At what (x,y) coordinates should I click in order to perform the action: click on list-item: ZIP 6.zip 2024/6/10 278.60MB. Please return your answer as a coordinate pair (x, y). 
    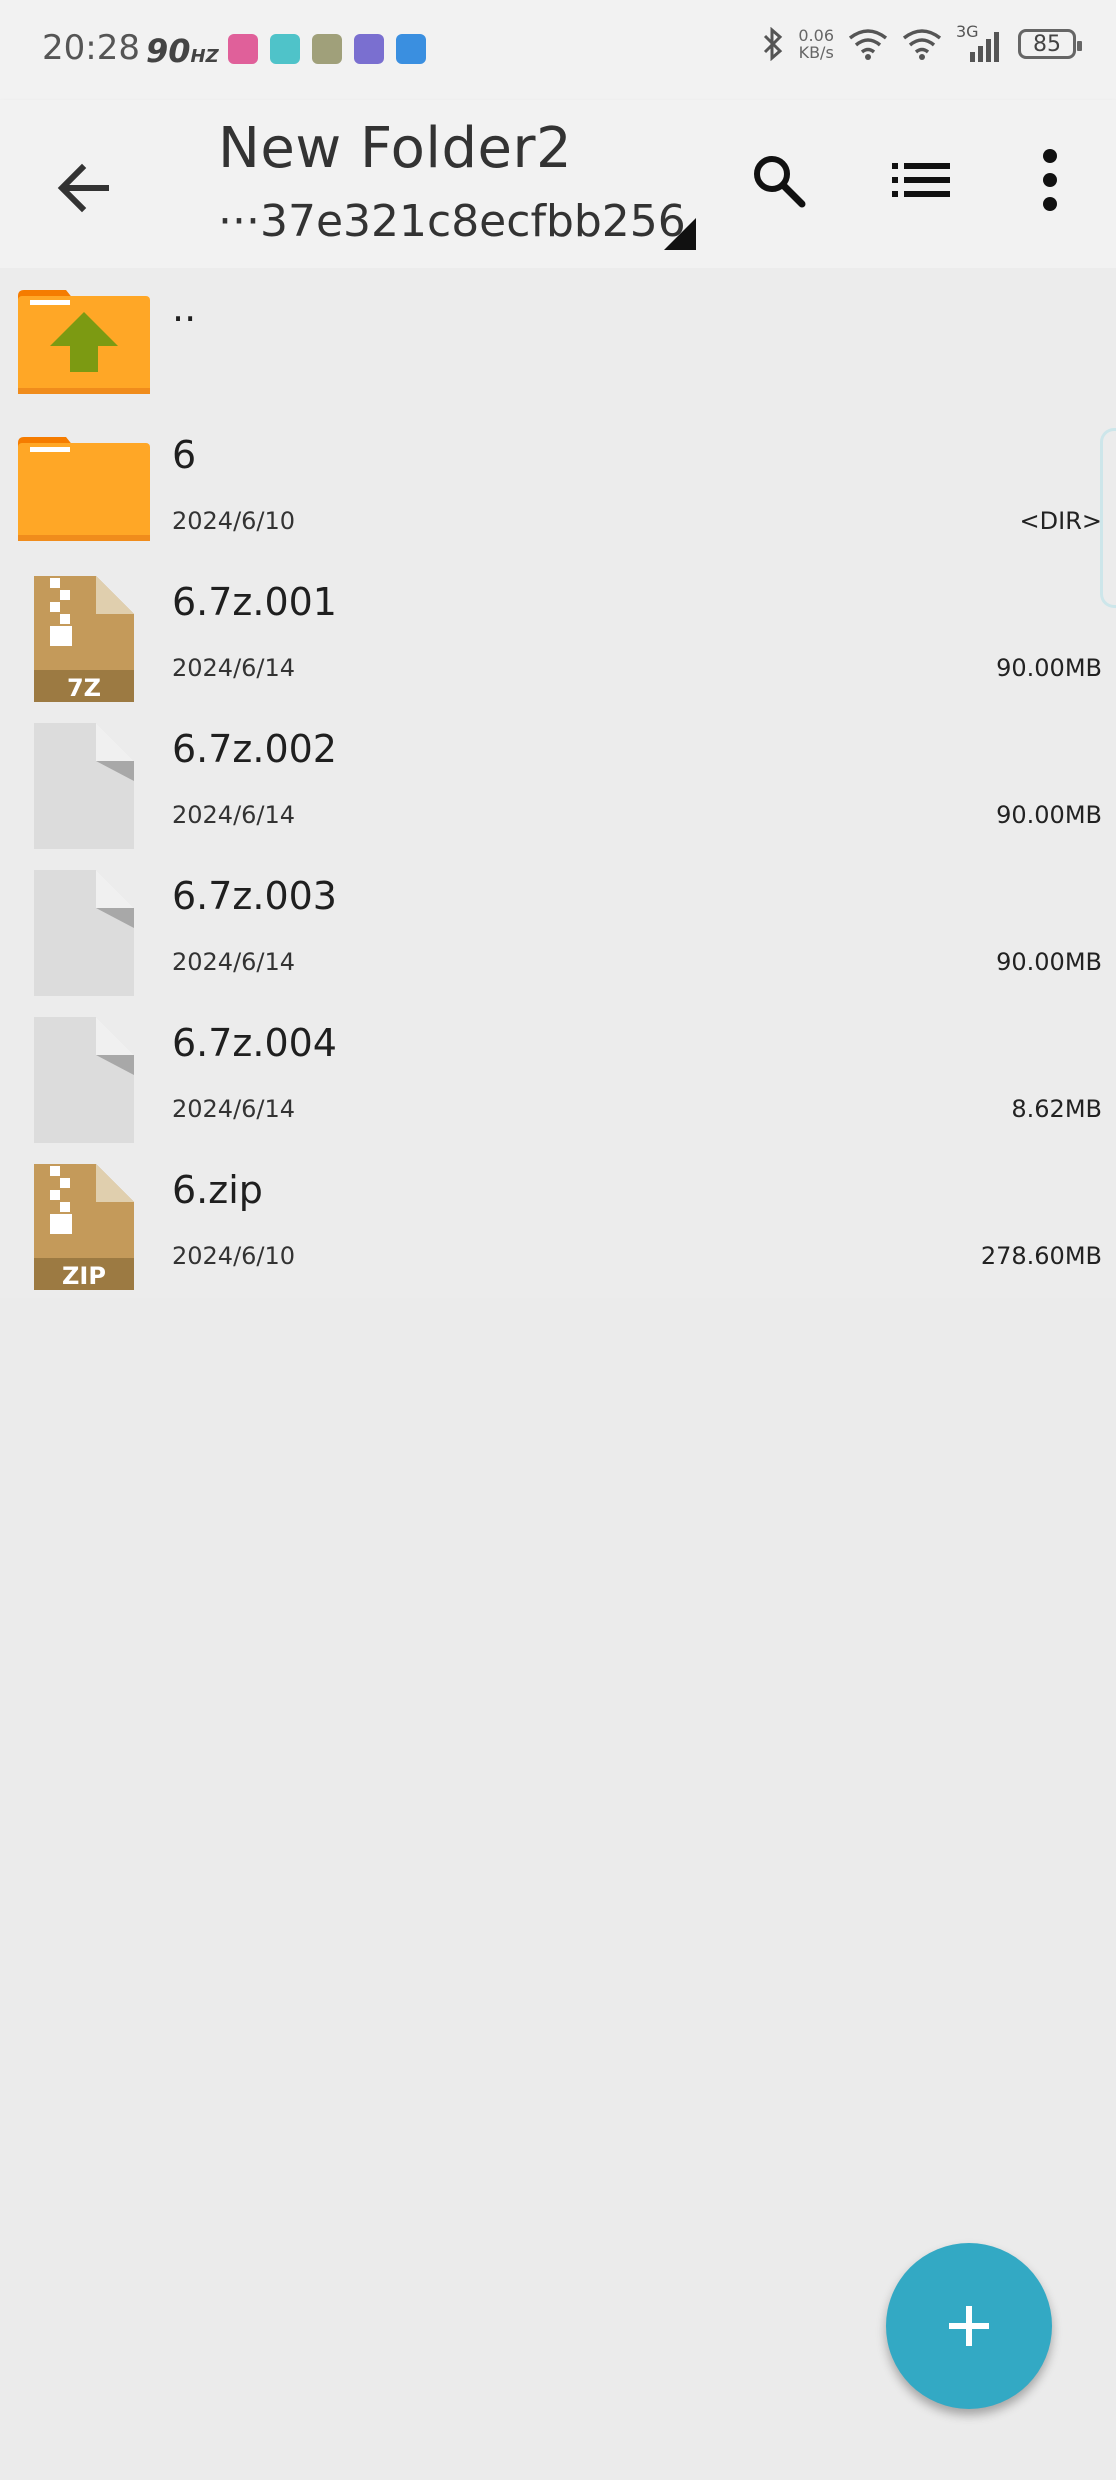
    Looking at the image, I should click on (558, 1223).